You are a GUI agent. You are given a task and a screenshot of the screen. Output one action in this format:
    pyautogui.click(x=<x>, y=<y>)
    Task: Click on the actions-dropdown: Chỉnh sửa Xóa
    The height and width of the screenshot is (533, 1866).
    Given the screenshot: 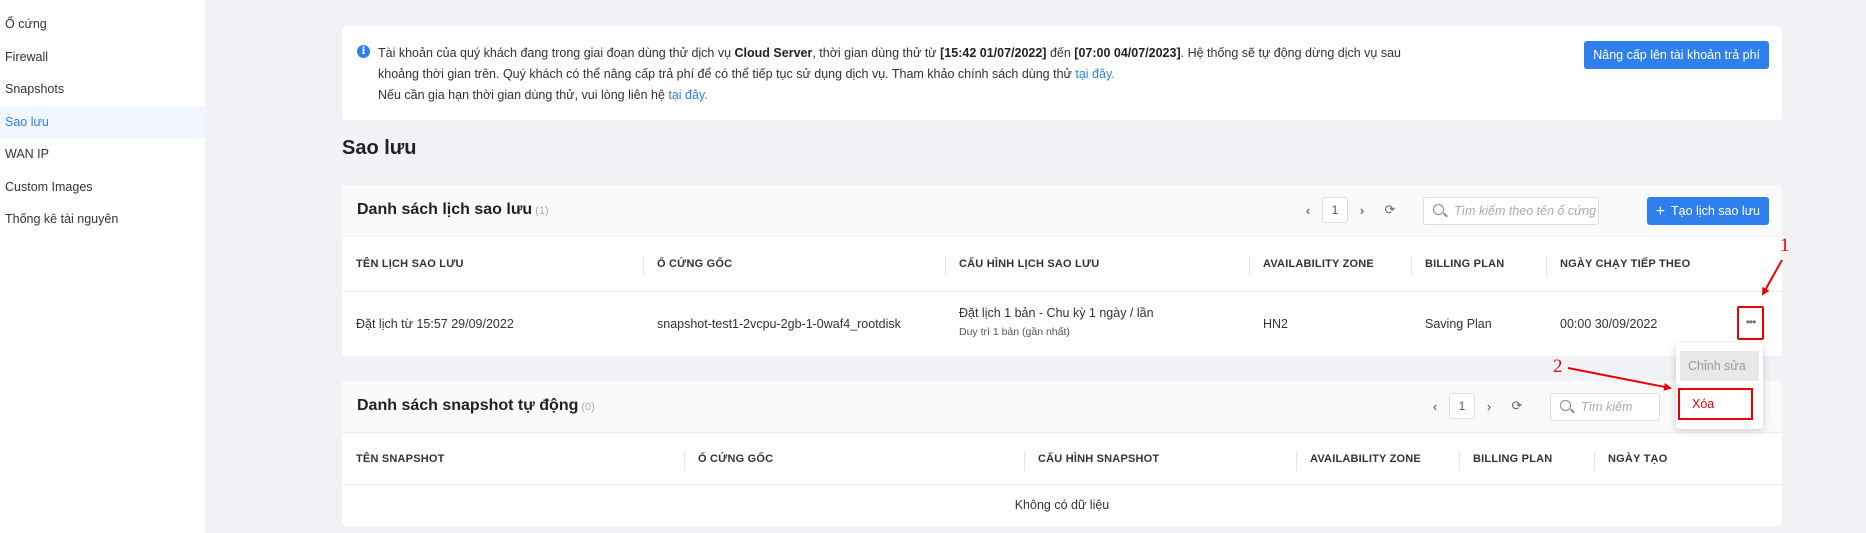 What is the action you would take?
    pyautogui.click(x=1719, y=386)
    